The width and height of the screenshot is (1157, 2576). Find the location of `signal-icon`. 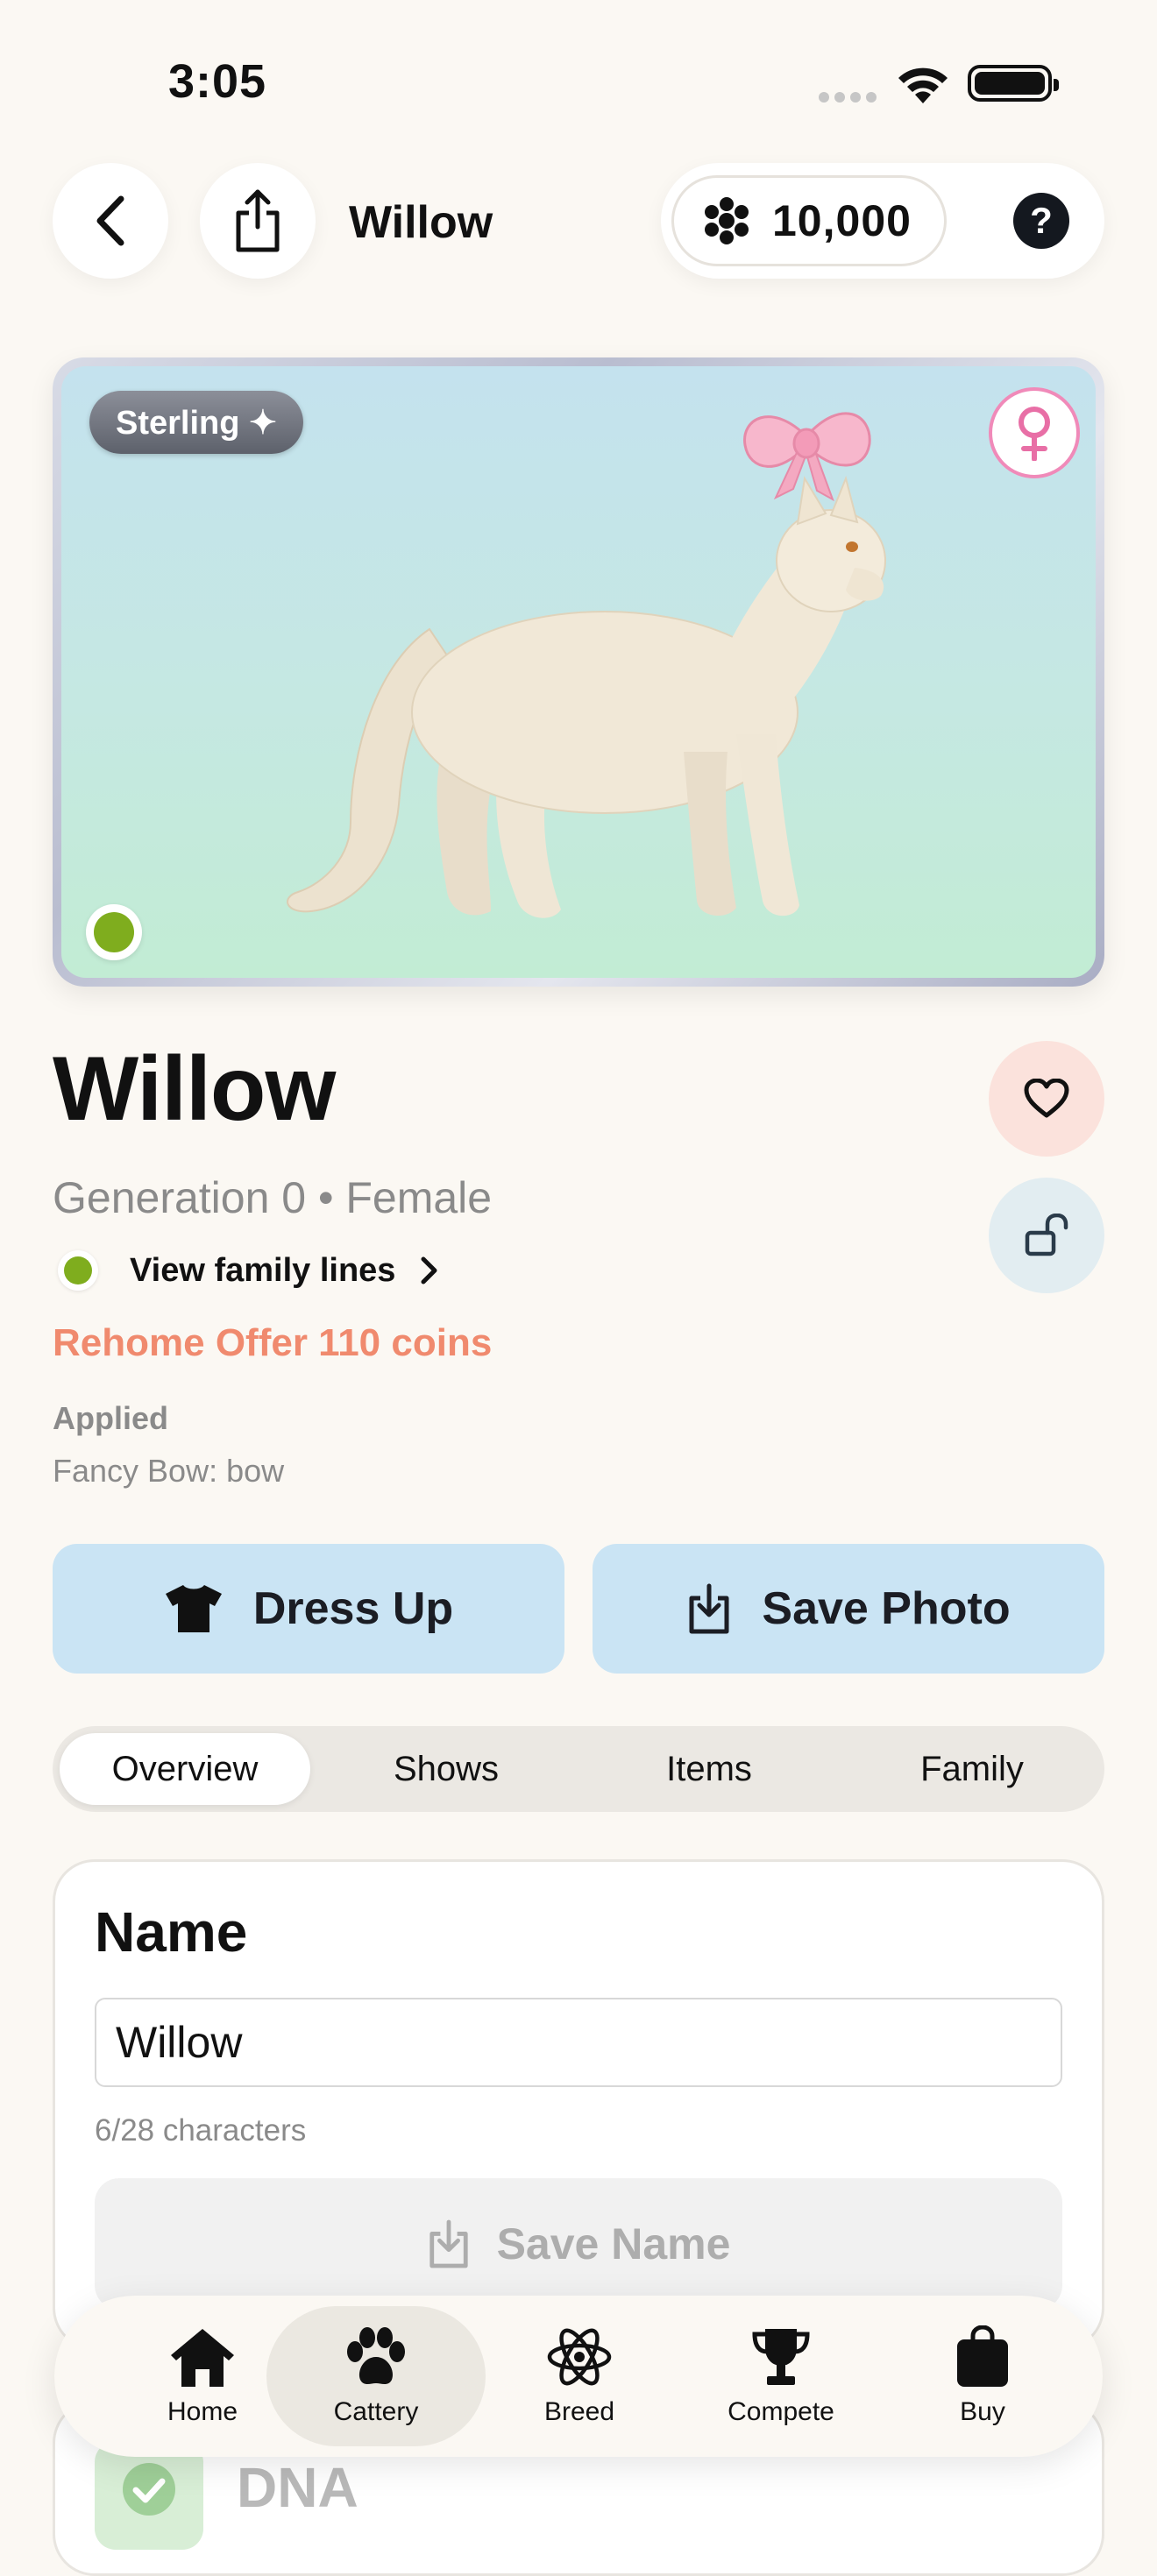

signal-icon is located at coordinates (850, 97).